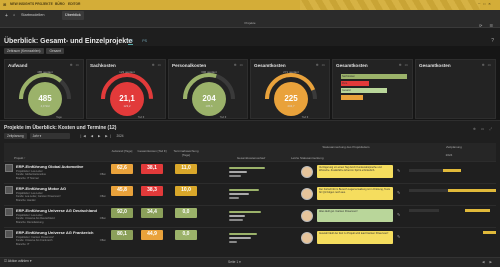 The width and height of the screenshot is (500, 267). Describe the element at coordinates (186, 153) in the screenshot. I see `header-termin: Terminabweichung [Tage]` at that location.